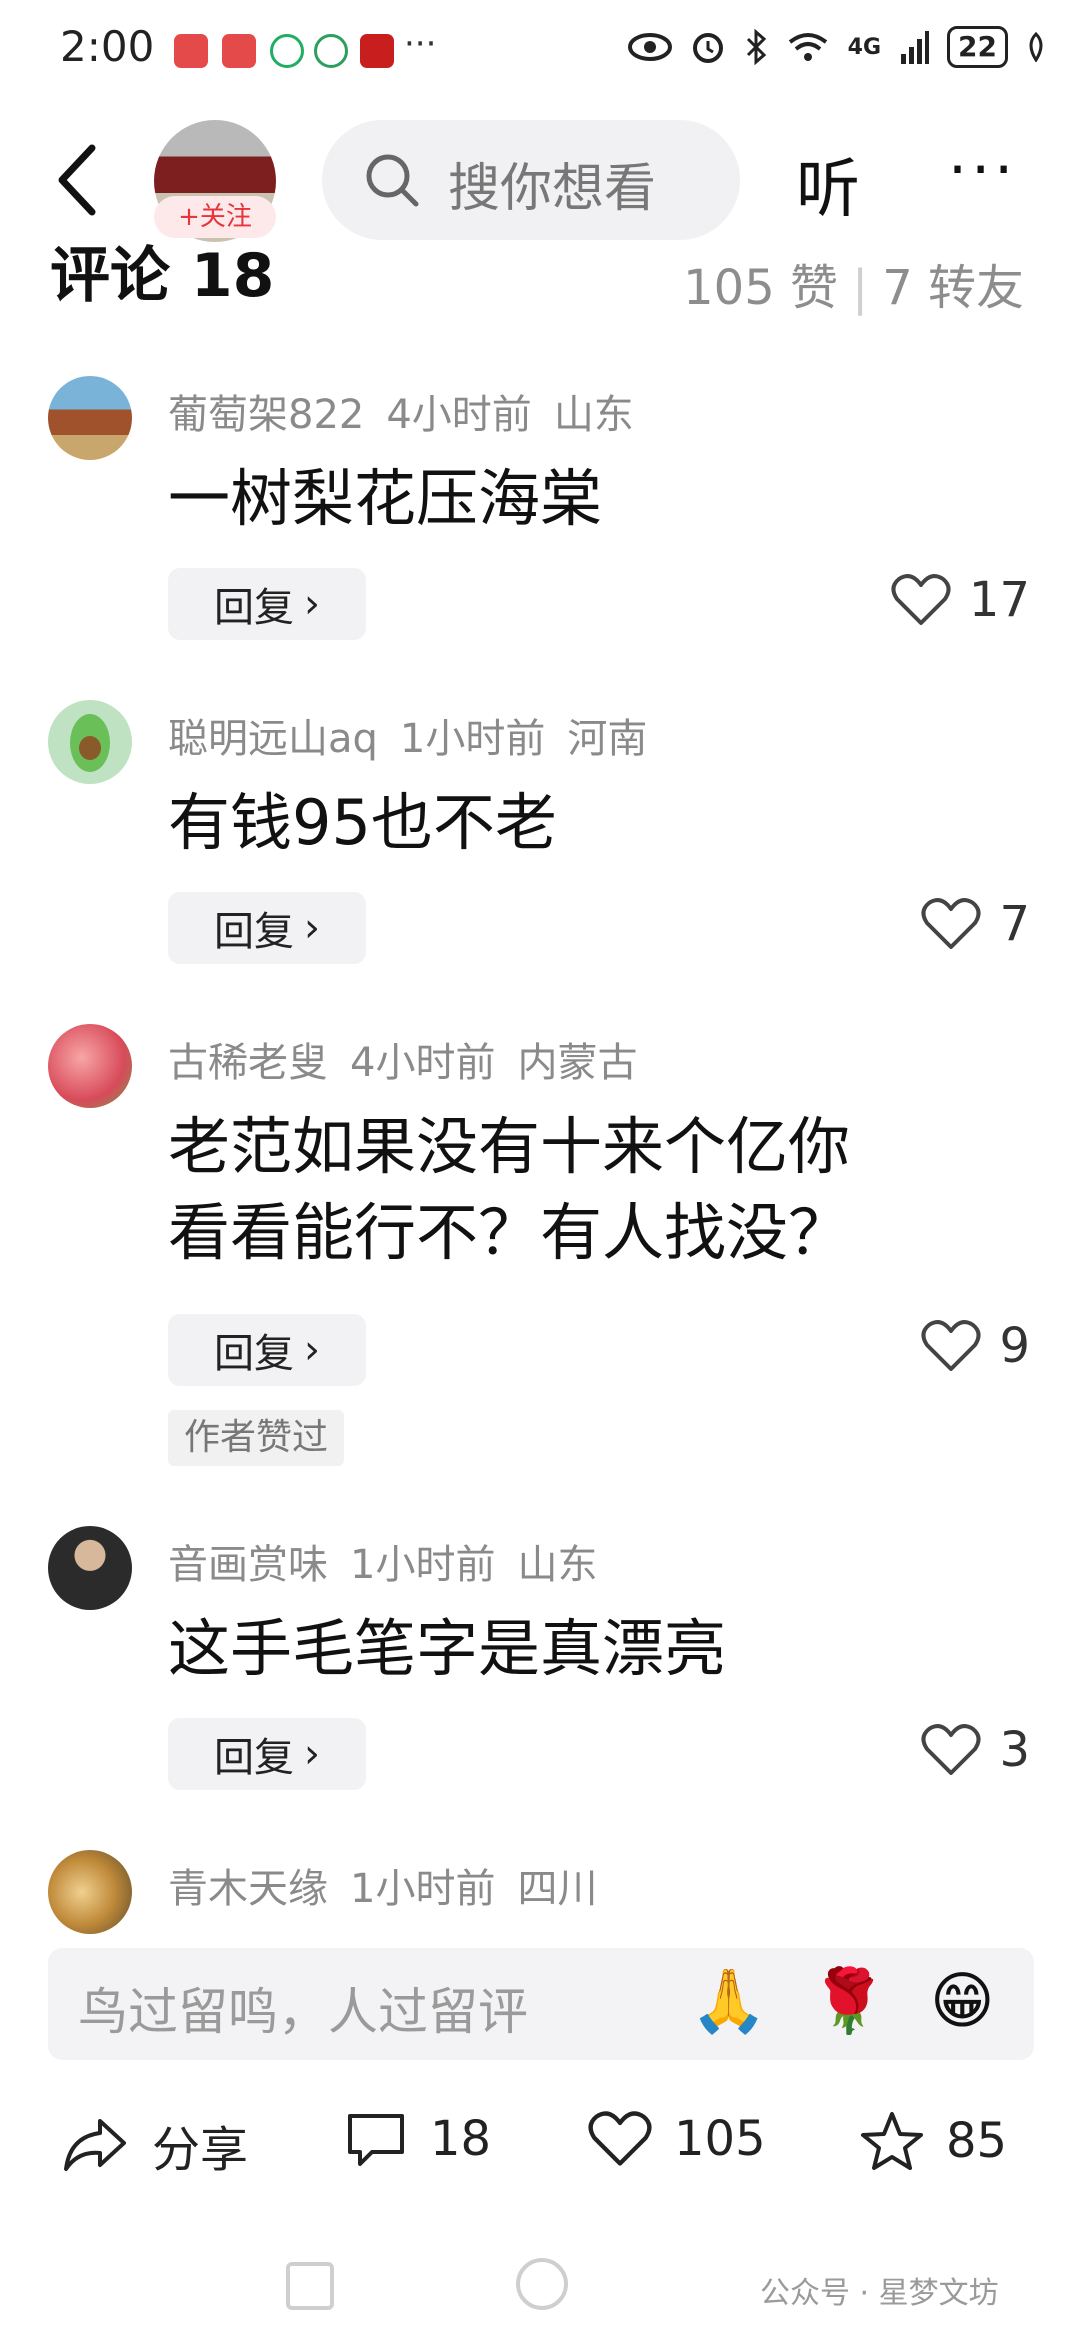 This screenshot has height=2340, width=1080. What do you see at coordinates (417, 2139) in the screenshot?
I see `comments-button: 18` at bounding box center [417, 2139].